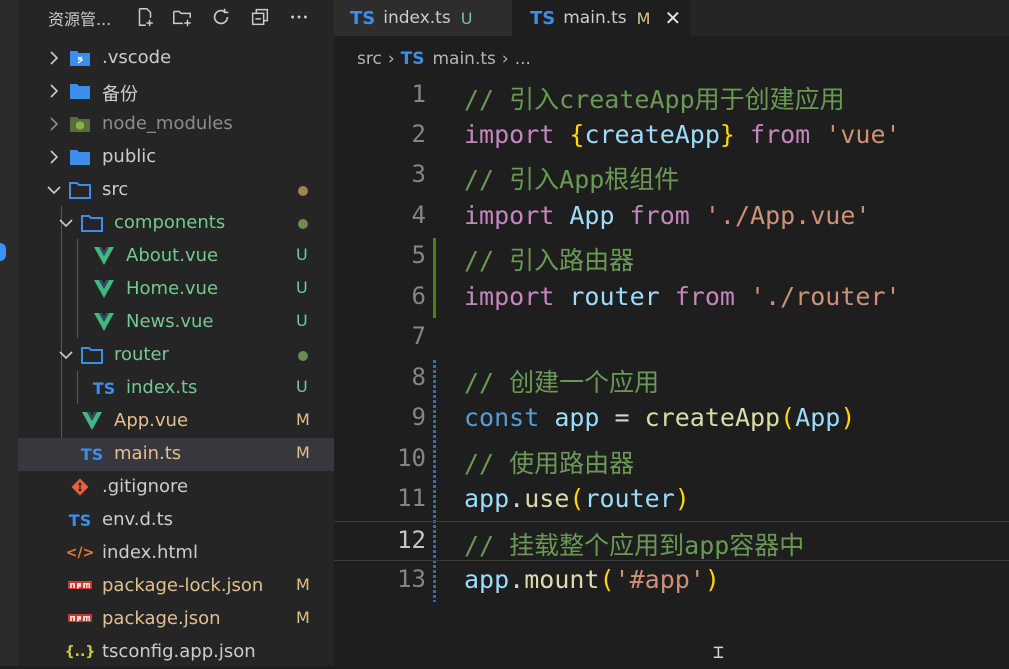  What do you see at coordinates (176, 322) in the screenshot?
I see `tree-item-news-vue: News.vue U` at bounding box center [176, 322].